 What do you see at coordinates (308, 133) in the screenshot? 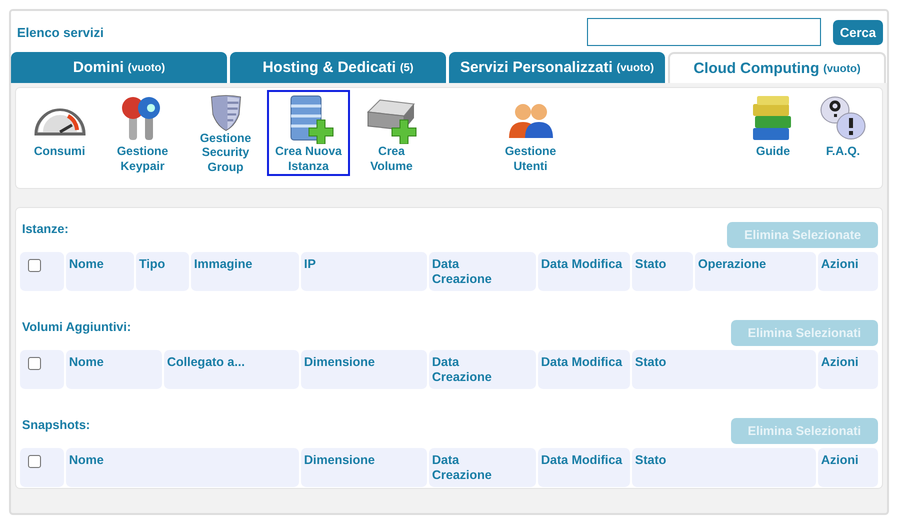
I see `toolbar-item: Crea Nuova Istanza` at bounding box center [308, 133].